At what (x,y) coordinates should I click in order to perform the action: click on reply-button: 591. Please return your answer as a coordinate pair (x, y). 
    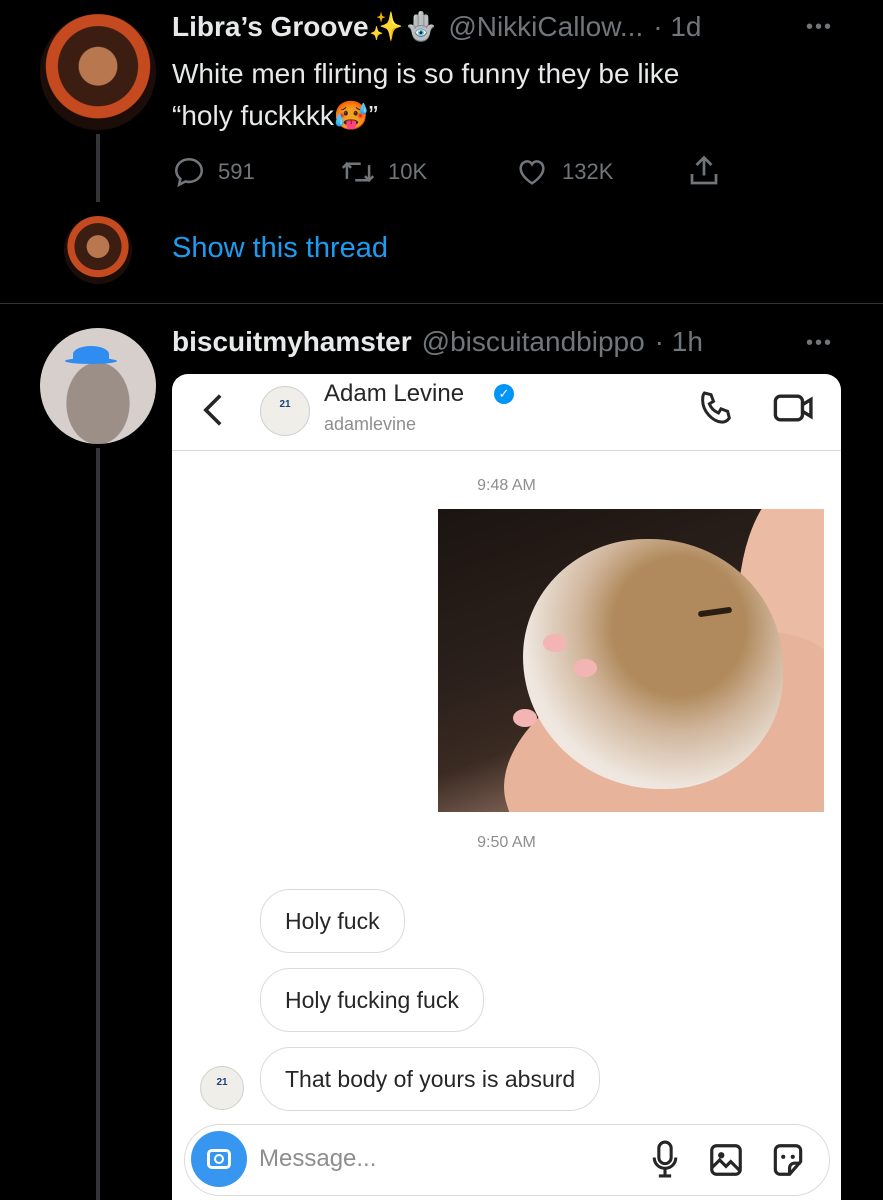
    Looking at the image, I should click on (213, 172).